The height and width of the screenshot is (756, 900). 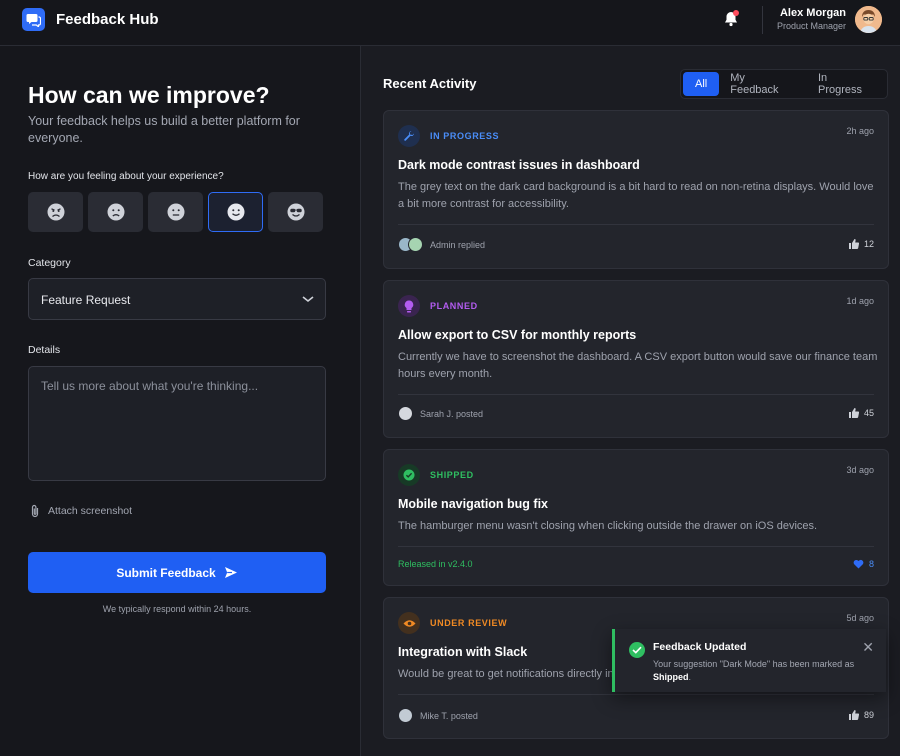 What do you see at coordinates (454, 306) in the screenshot?
I see `status-label: PLANNED` at bounding box center [454, 306].